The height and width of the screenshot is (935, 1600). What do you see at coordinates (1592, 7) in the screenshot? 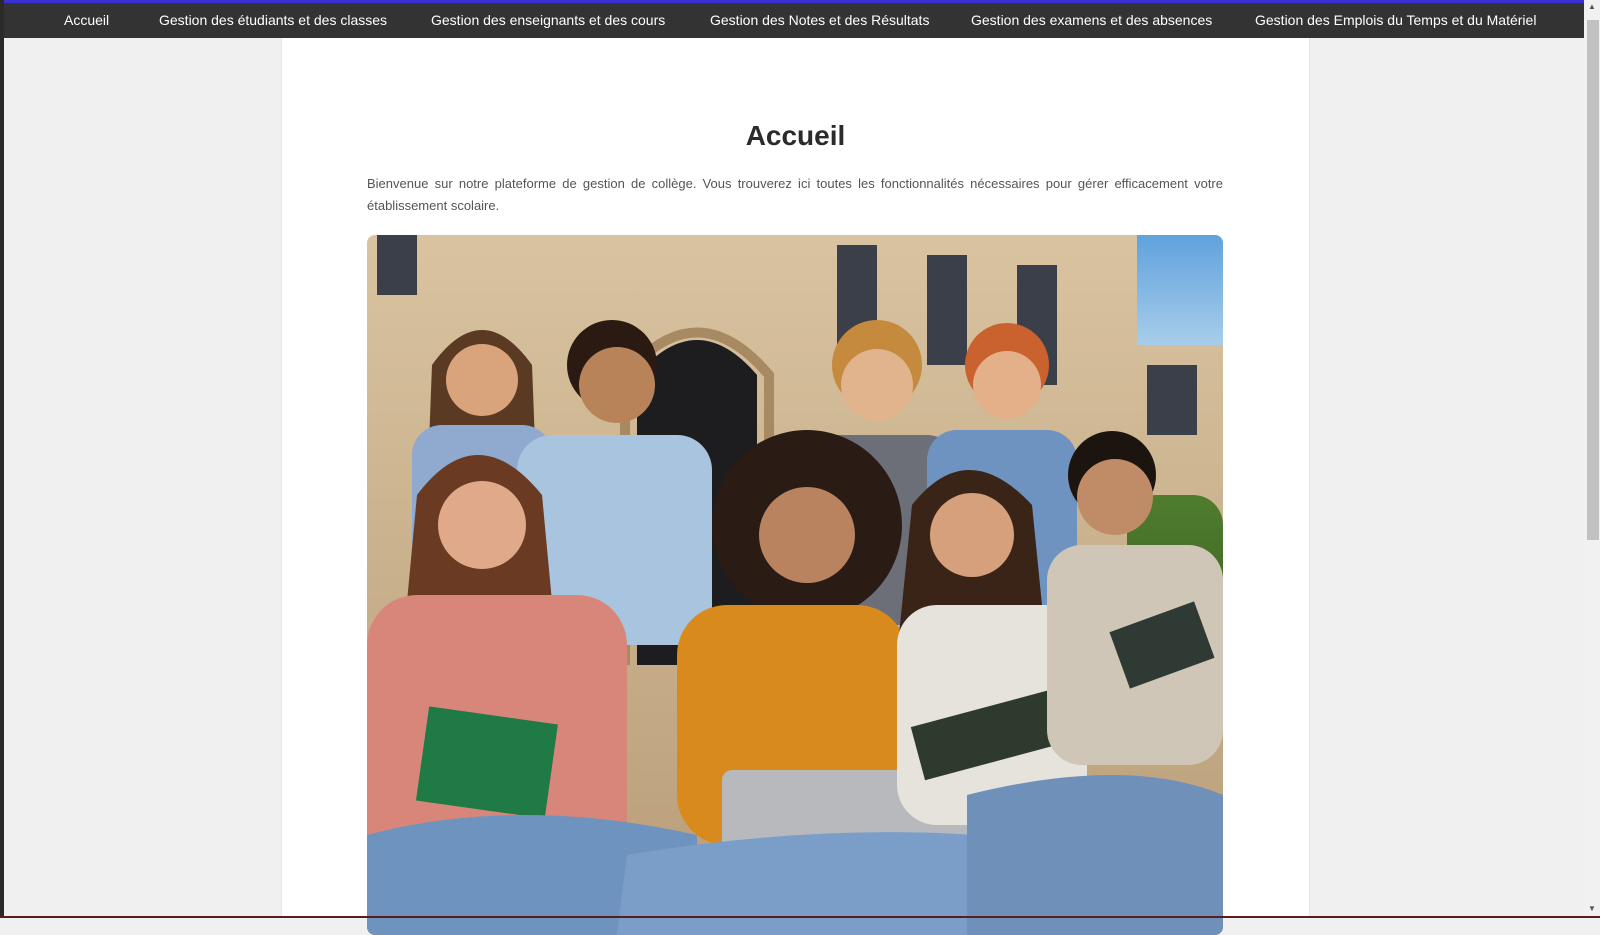
I see `scroll-up-icon: ▲` at bounding box center [1592, 7].